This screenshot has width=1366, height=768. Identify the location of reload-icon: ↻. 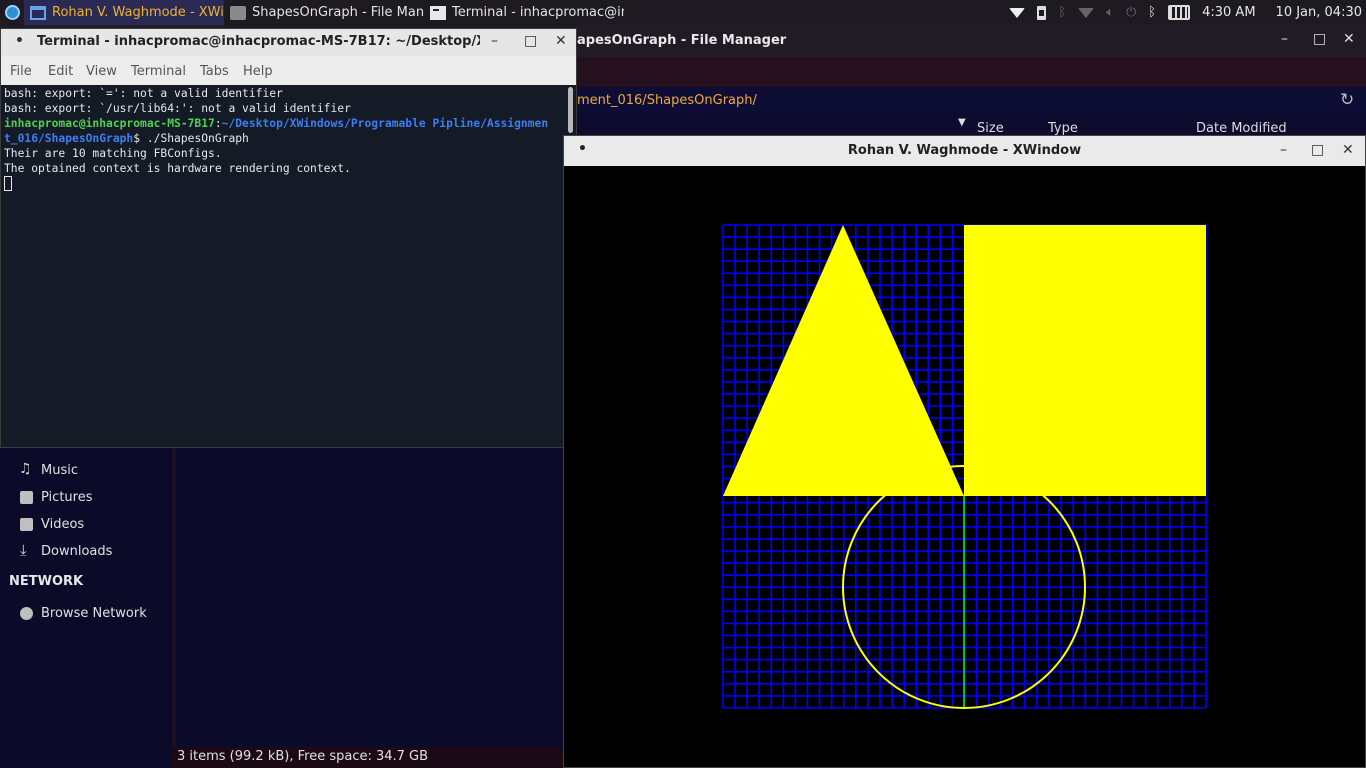
(1347, 100).